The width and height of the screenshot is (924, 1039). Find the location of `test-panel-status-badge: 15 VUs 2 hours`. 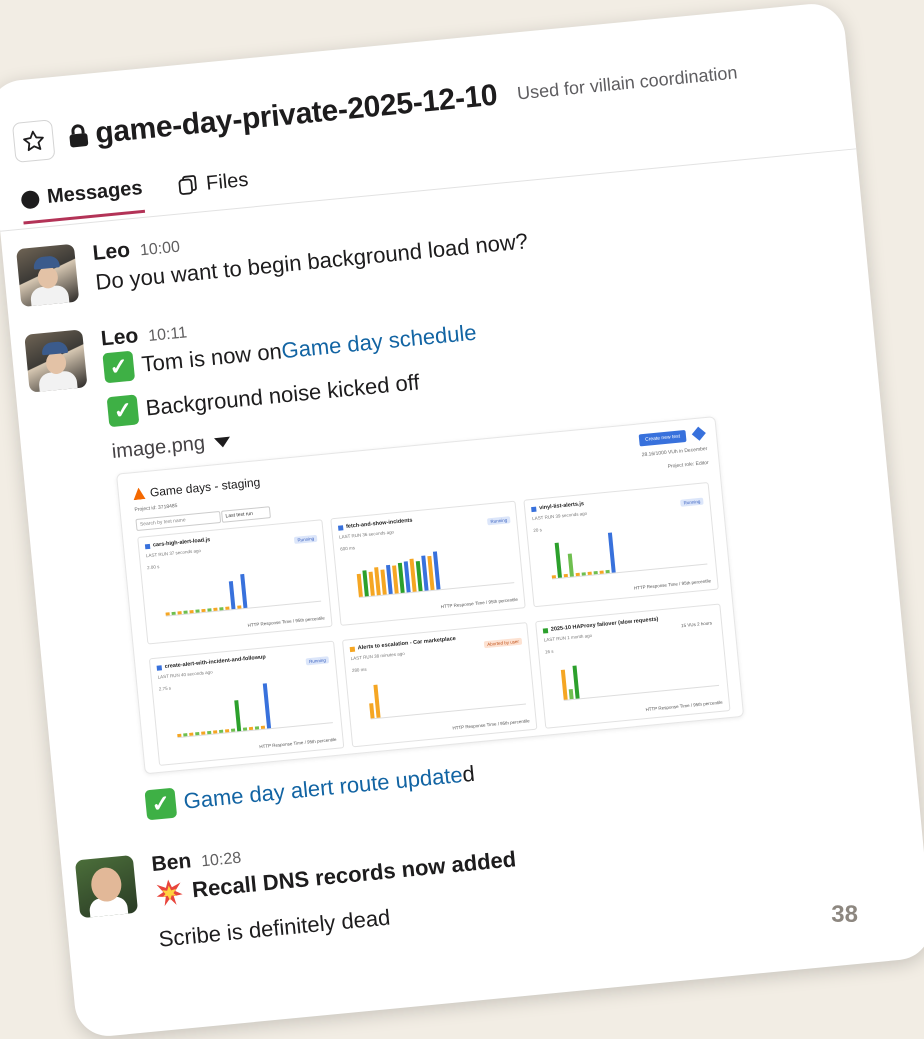

test-panel-status-badge: 15 VUs 2 hours is located at coordinates (696, 624).